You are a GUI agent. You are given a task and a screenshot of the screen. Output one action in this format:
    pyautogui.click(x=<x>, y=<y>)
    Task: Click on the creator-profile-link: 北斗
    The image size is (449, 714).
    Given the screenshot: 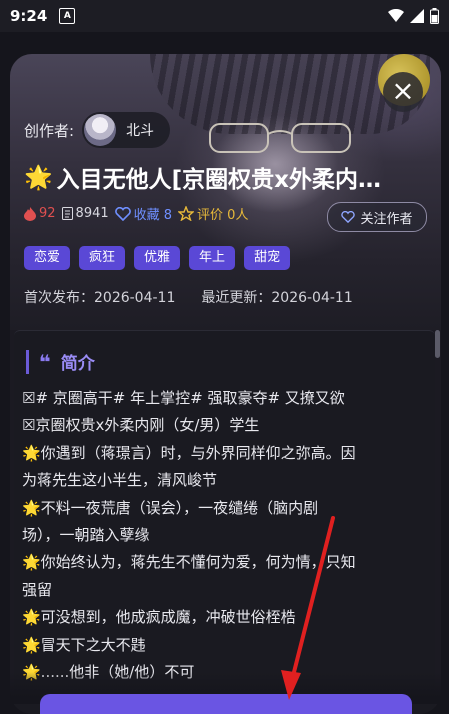 What is the action you would take?
    pyautogui.click(x=126, y=130)
    